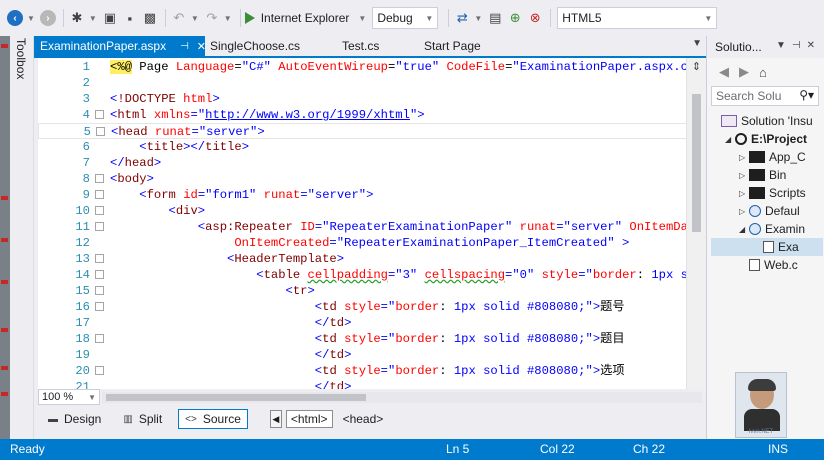  Describe the element at coordinates (697, 43) in the screenshot. I see `tab-overflow-dropdown-icon: ▼` at that location.